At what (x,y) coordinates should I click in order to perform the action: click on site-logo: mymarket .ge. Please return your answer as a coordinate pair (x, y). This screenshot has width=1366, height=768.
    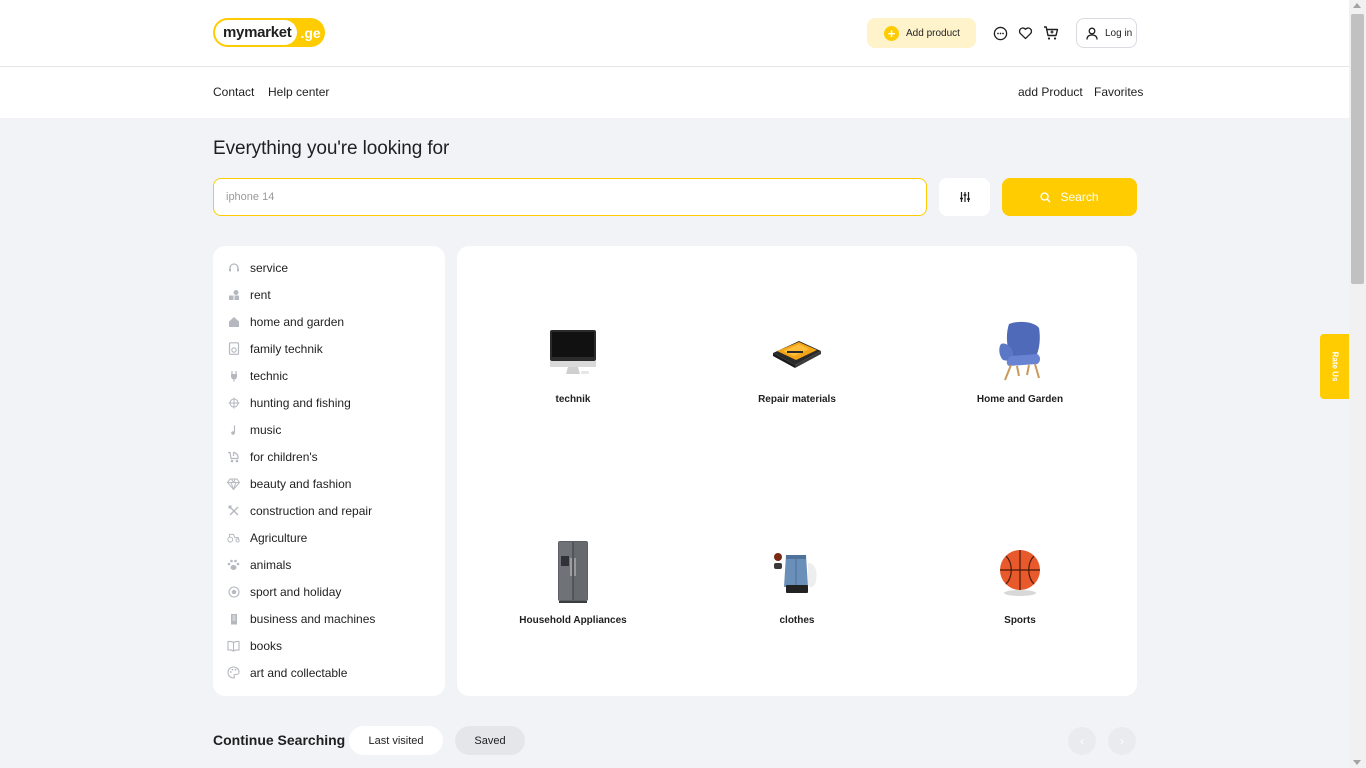
    Looking at the image, I should click on (269, 32).